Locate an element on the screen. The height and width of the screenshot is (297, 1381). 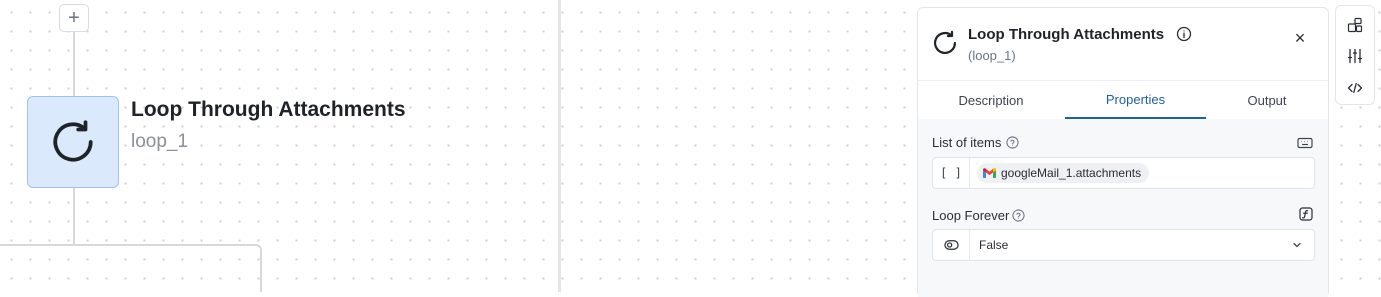
code-view-button is located at coordinates (1355, 88).